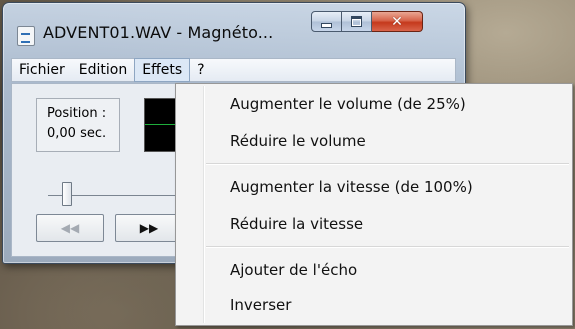  I want to click on close-button: ✕, so click(397, 21).